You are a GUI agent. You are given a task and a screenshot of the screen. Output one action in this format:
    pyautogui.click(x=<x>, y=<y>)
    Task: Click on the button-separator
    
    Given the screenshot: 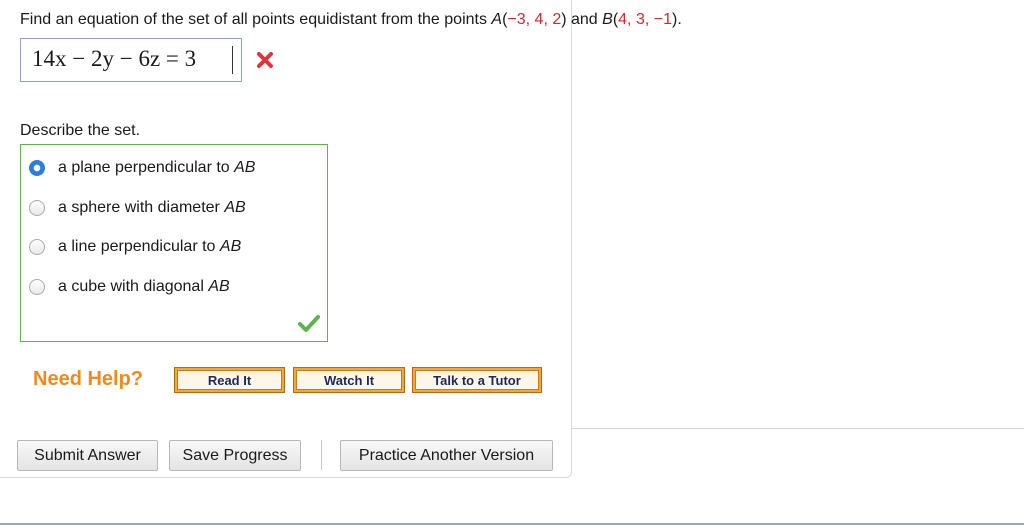 What is the action you would take?
    pyautogui.click(x=321, y=455)
    